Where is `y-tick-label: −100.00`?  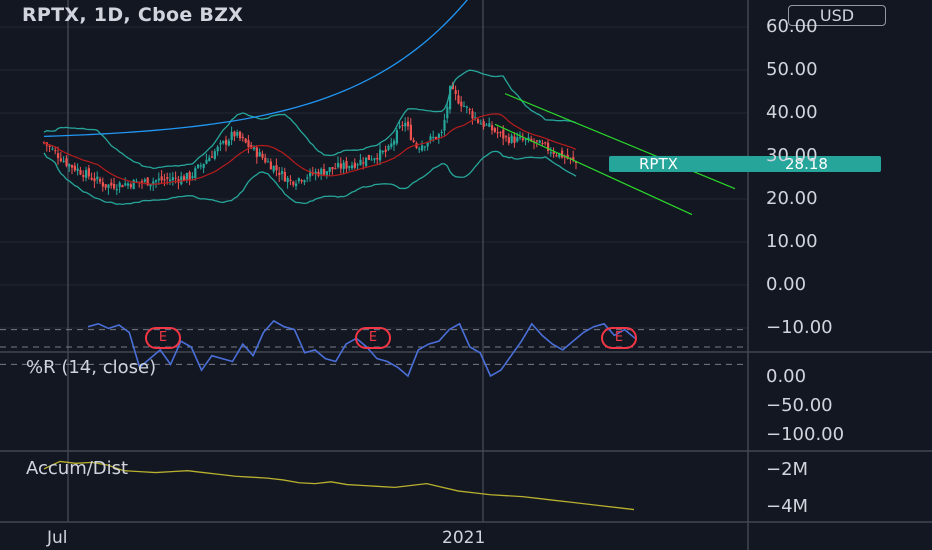
y-tick-label: −100.00 is located at coordinates (805, 434).